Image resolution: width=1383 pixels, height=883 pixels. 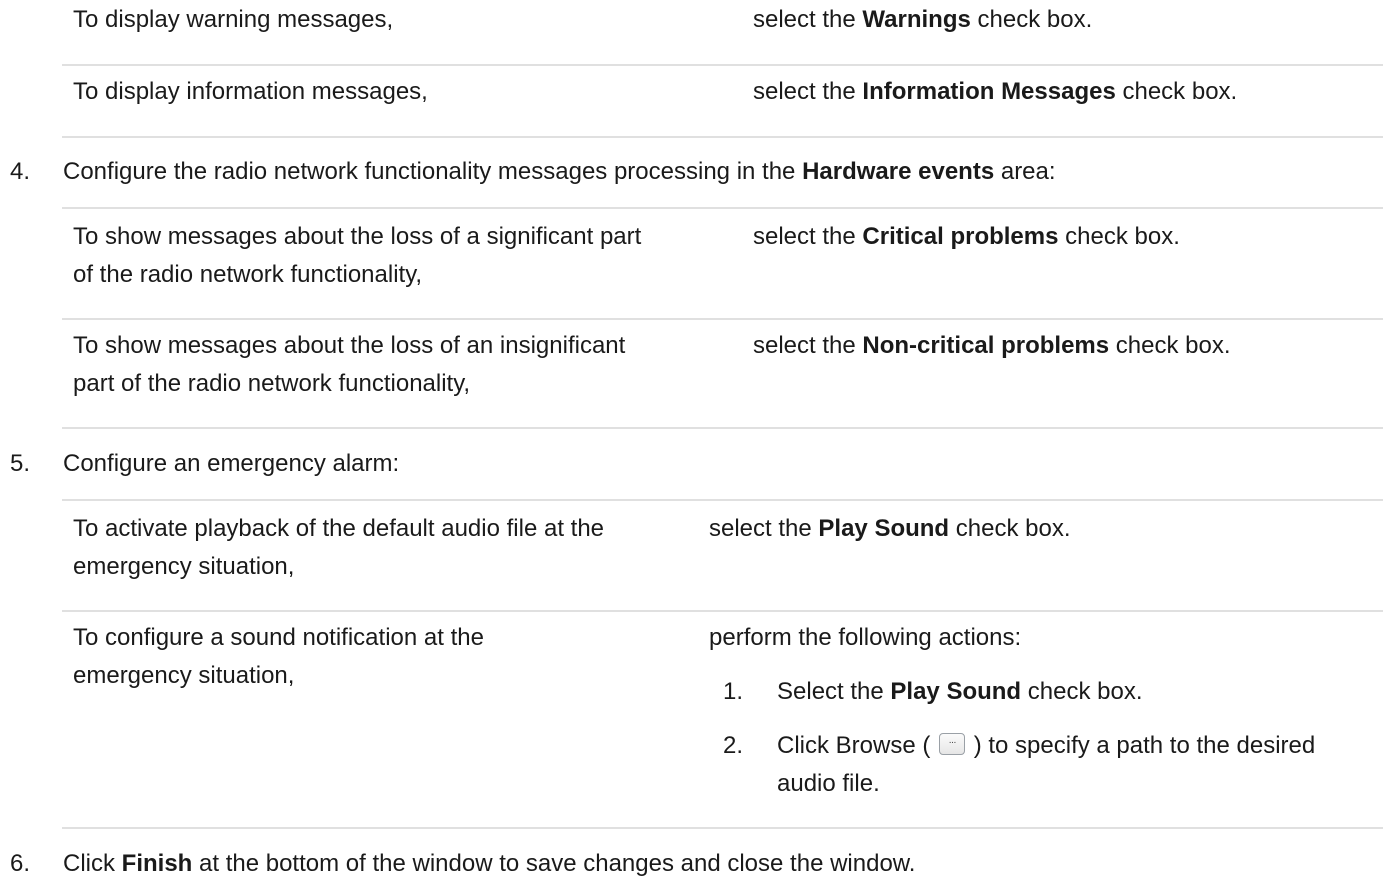 What do you see at coordinates (157, 863) in the screenshot?
I see `finish-button-label: Finish` at bounding box center [157, 863].